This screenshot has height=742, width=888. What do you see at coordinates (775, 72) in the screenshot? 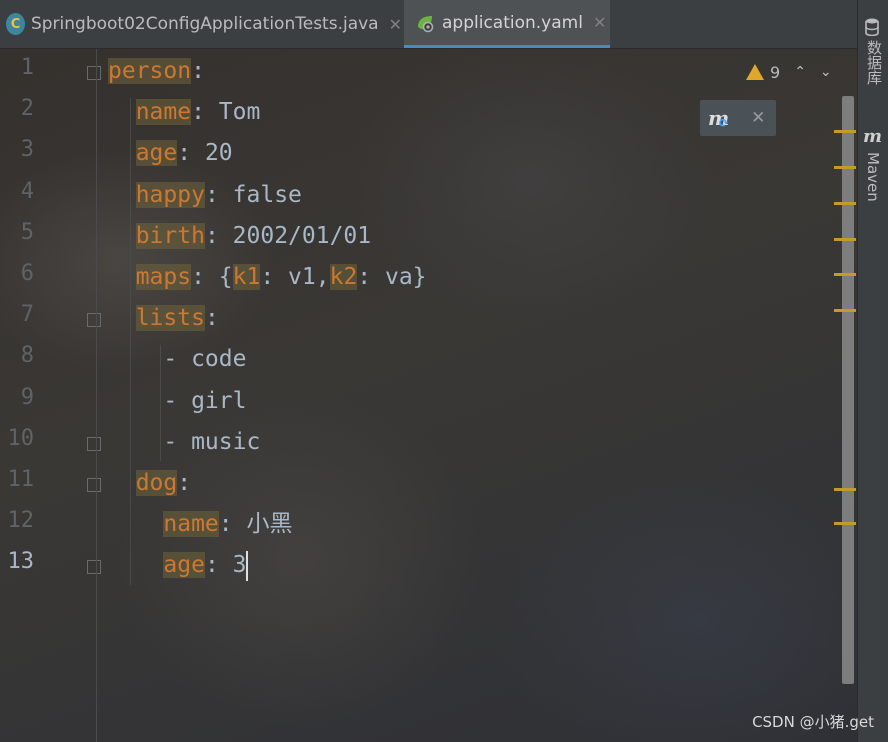
I see `warning-count: 9` at bounding box center [775, 72].